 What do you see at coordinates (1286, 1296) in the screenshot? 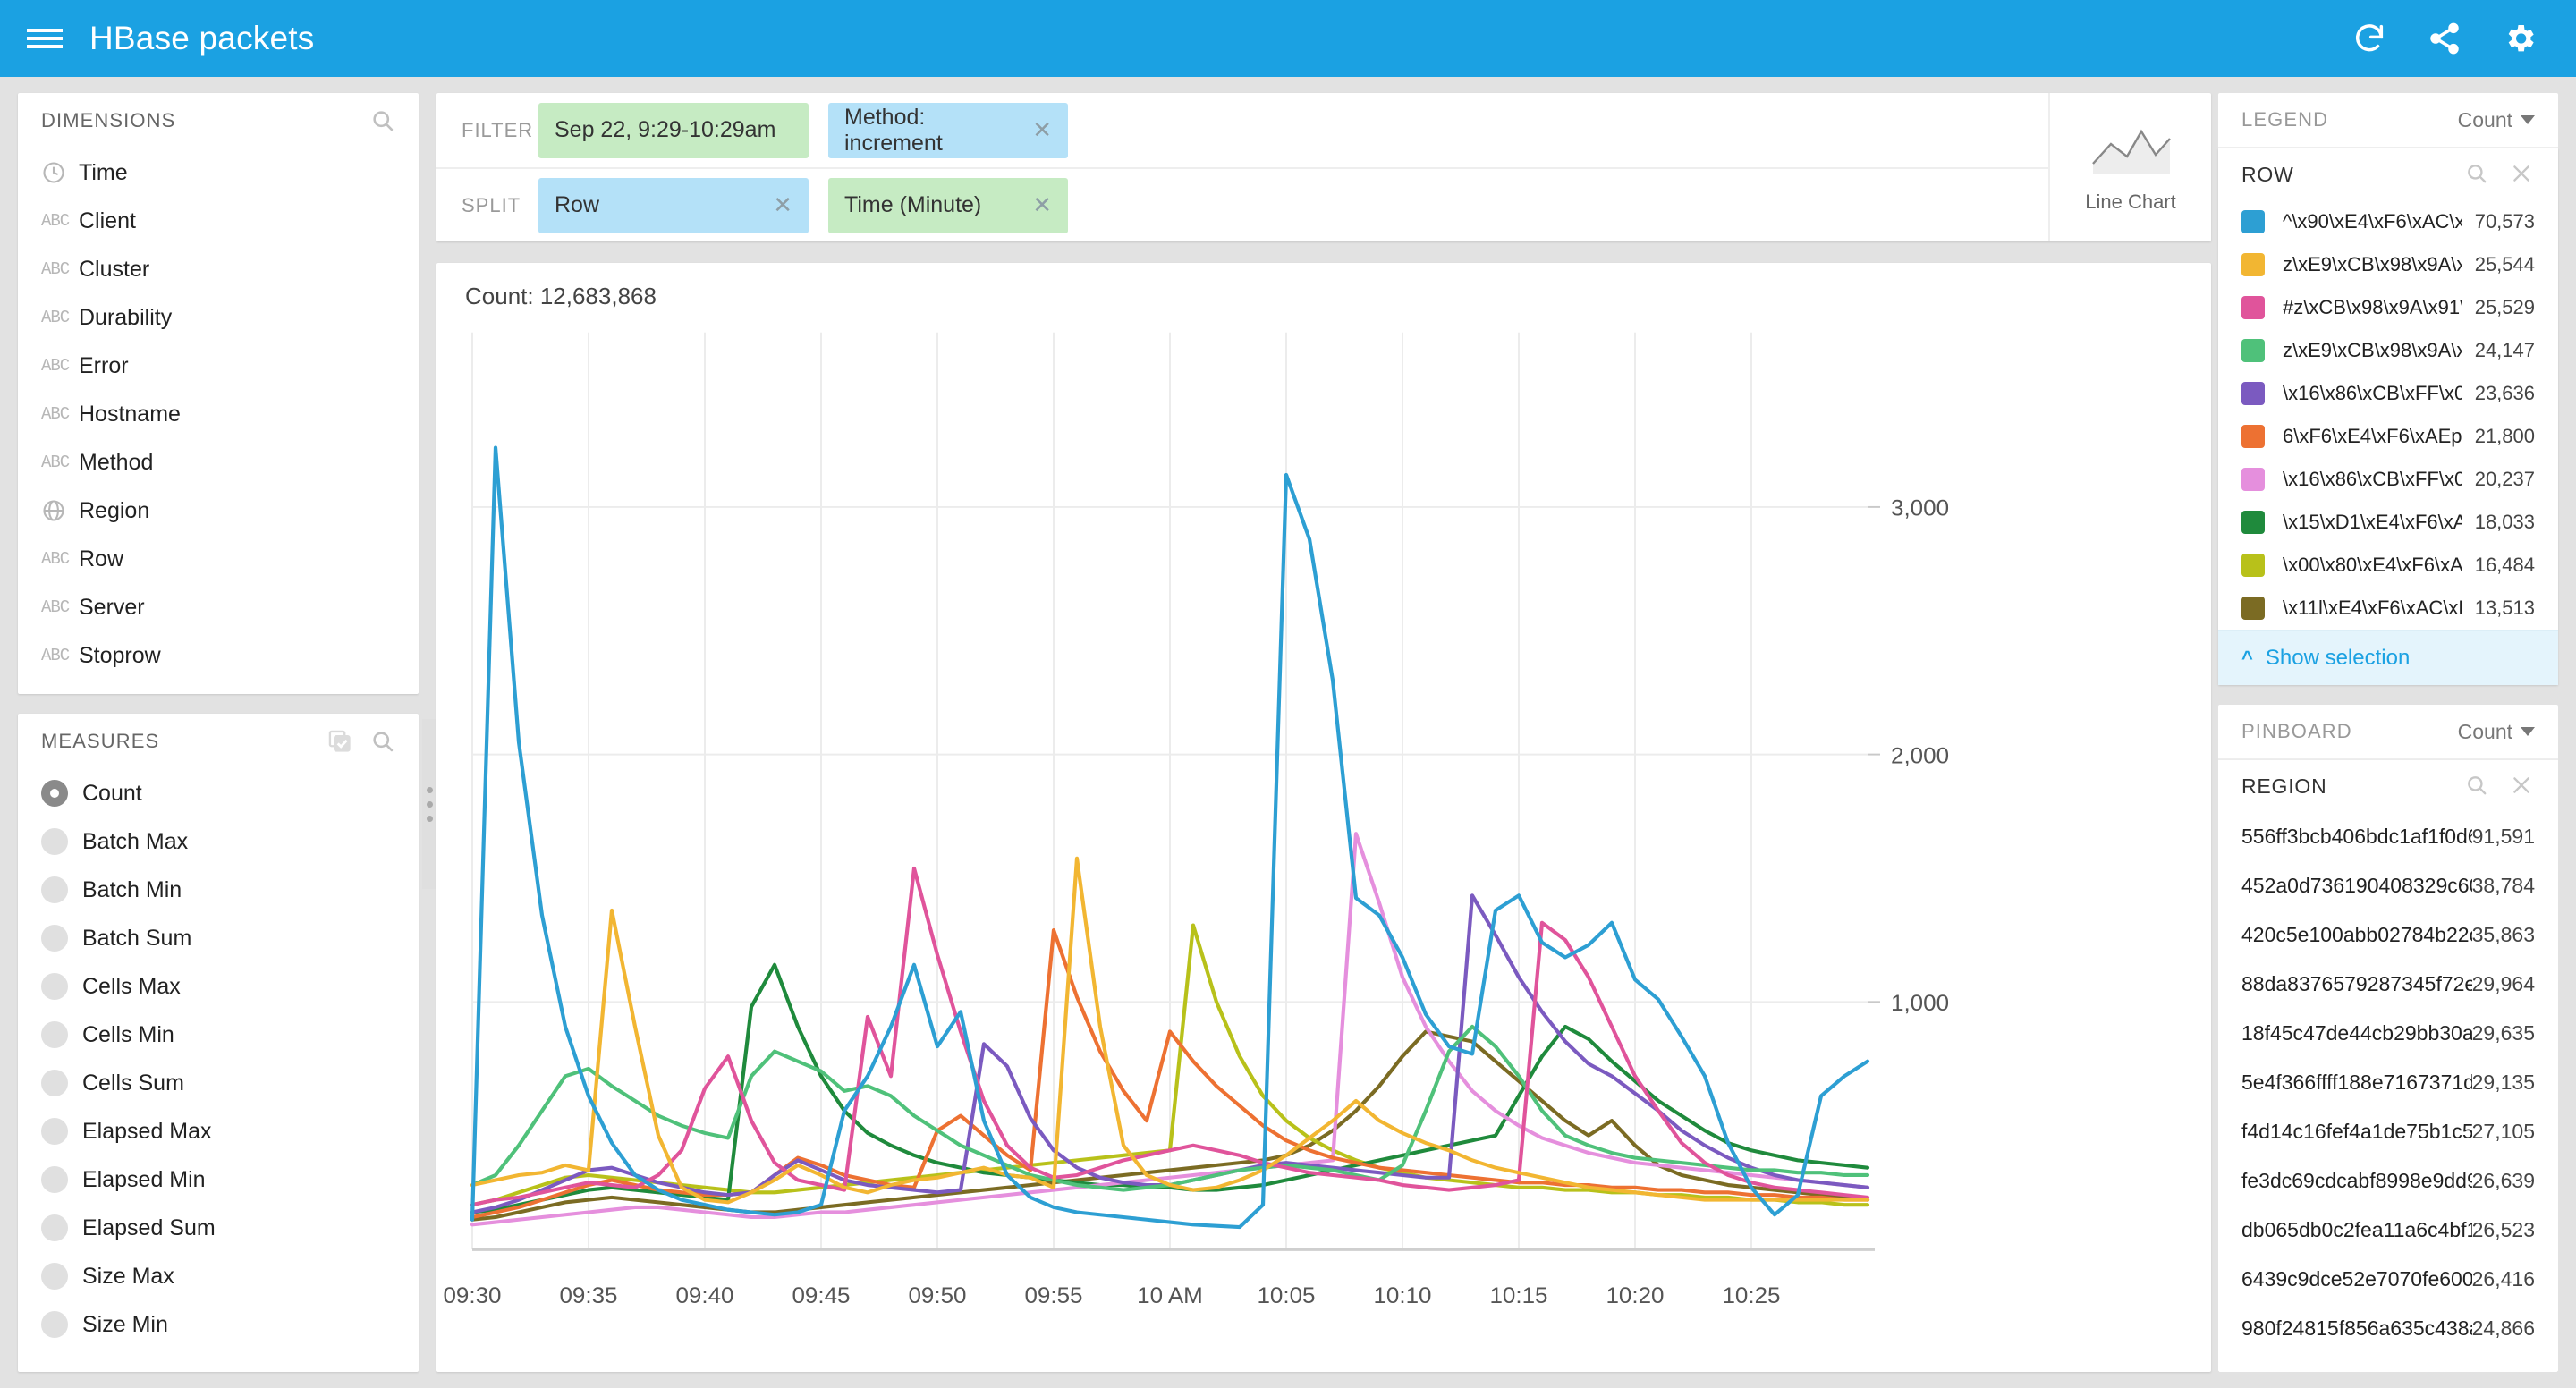
I see `x-axis-tick-label: 10:05` at bounding box center [1286, 1296].